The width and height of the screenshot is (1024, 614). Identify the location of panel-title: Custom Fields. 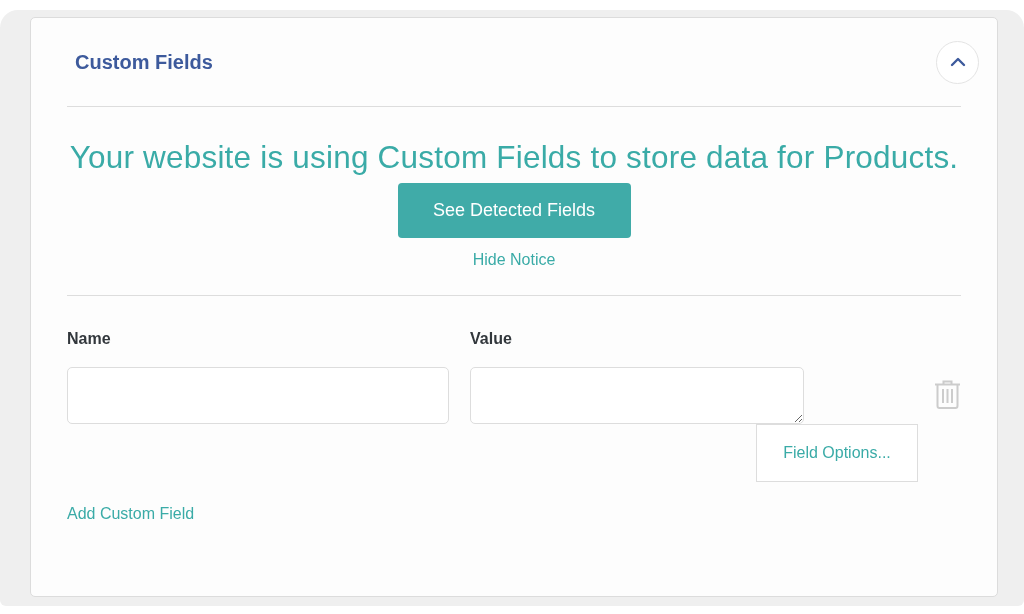
(144, 62).